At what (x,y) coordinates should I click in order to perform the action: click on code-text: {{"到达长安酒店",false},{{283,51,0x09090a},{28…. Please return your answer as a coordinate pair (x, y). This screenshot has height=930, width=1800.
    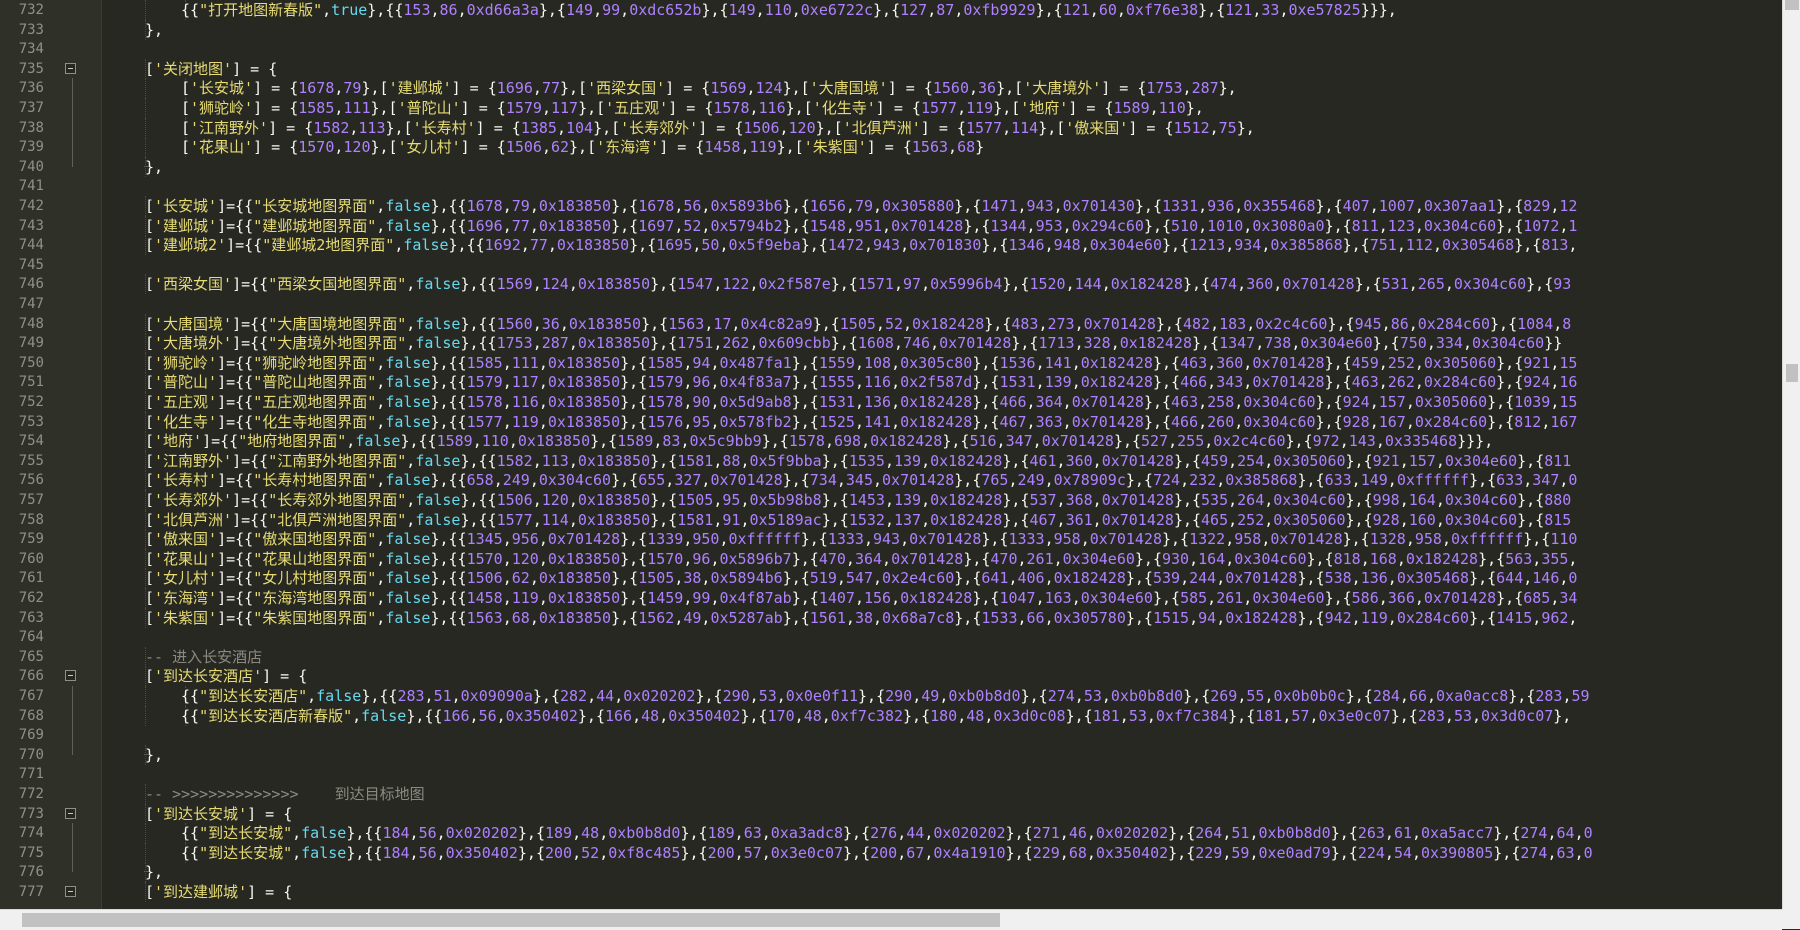
    Looking at the image, I should click on (885, 696).